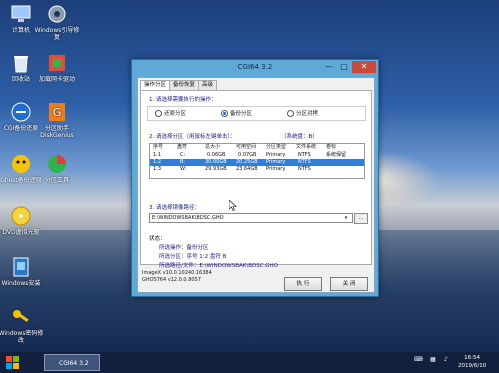  I want to click on radio-label: 还原分区, so click(175, 114).